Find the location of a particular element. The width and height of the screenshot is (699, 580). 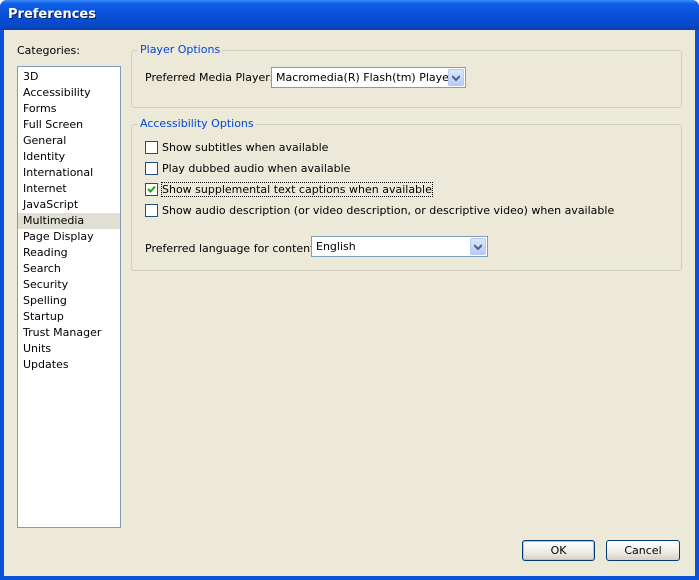

checkbox-label: Show subtitles when available is located at coordinates (245, 147).